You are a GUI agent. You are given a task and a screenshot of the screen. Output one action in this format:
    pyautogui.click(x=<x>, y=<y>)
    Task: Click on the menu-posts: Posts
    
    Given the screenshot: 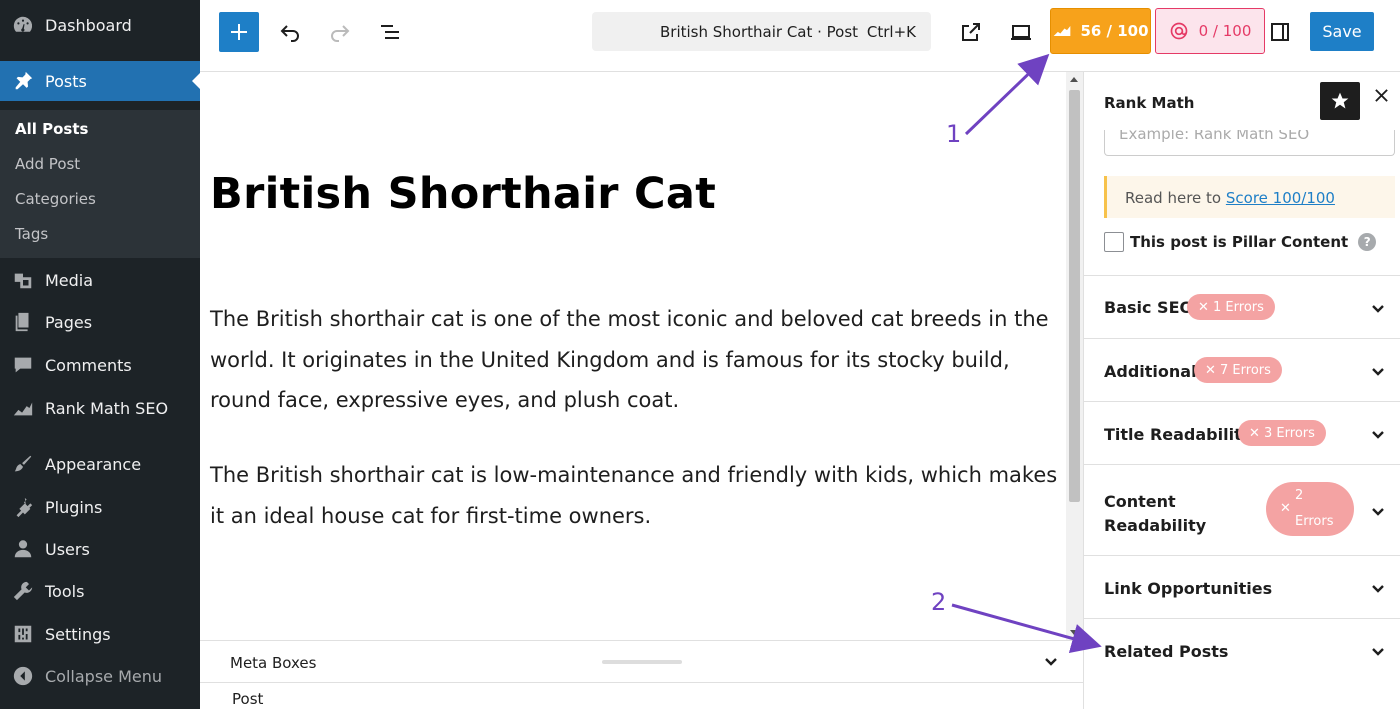 What is the action you would take?
    pyautogui.click(x=100, y=81)
    